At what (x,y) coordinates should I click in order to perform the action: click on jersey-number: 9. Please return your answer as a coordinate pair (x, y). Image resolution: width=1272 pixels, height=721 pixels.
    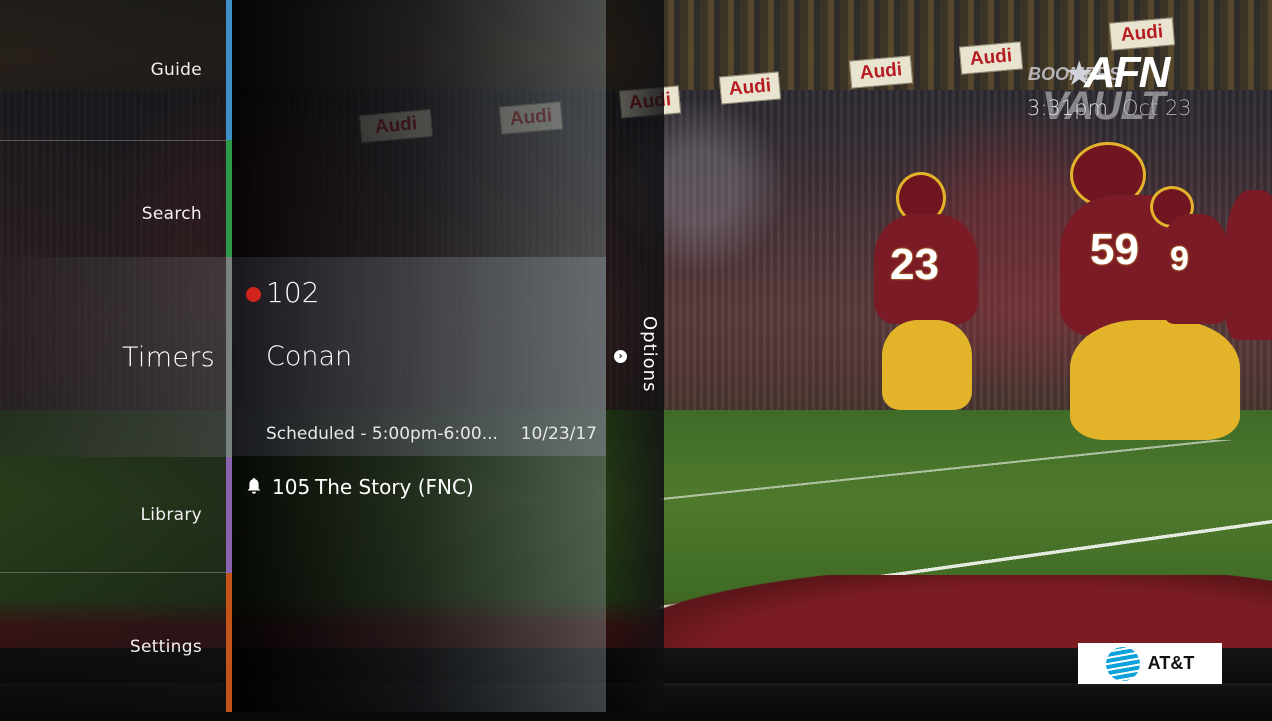
    Looking at the image, I should click on (1179, 259).